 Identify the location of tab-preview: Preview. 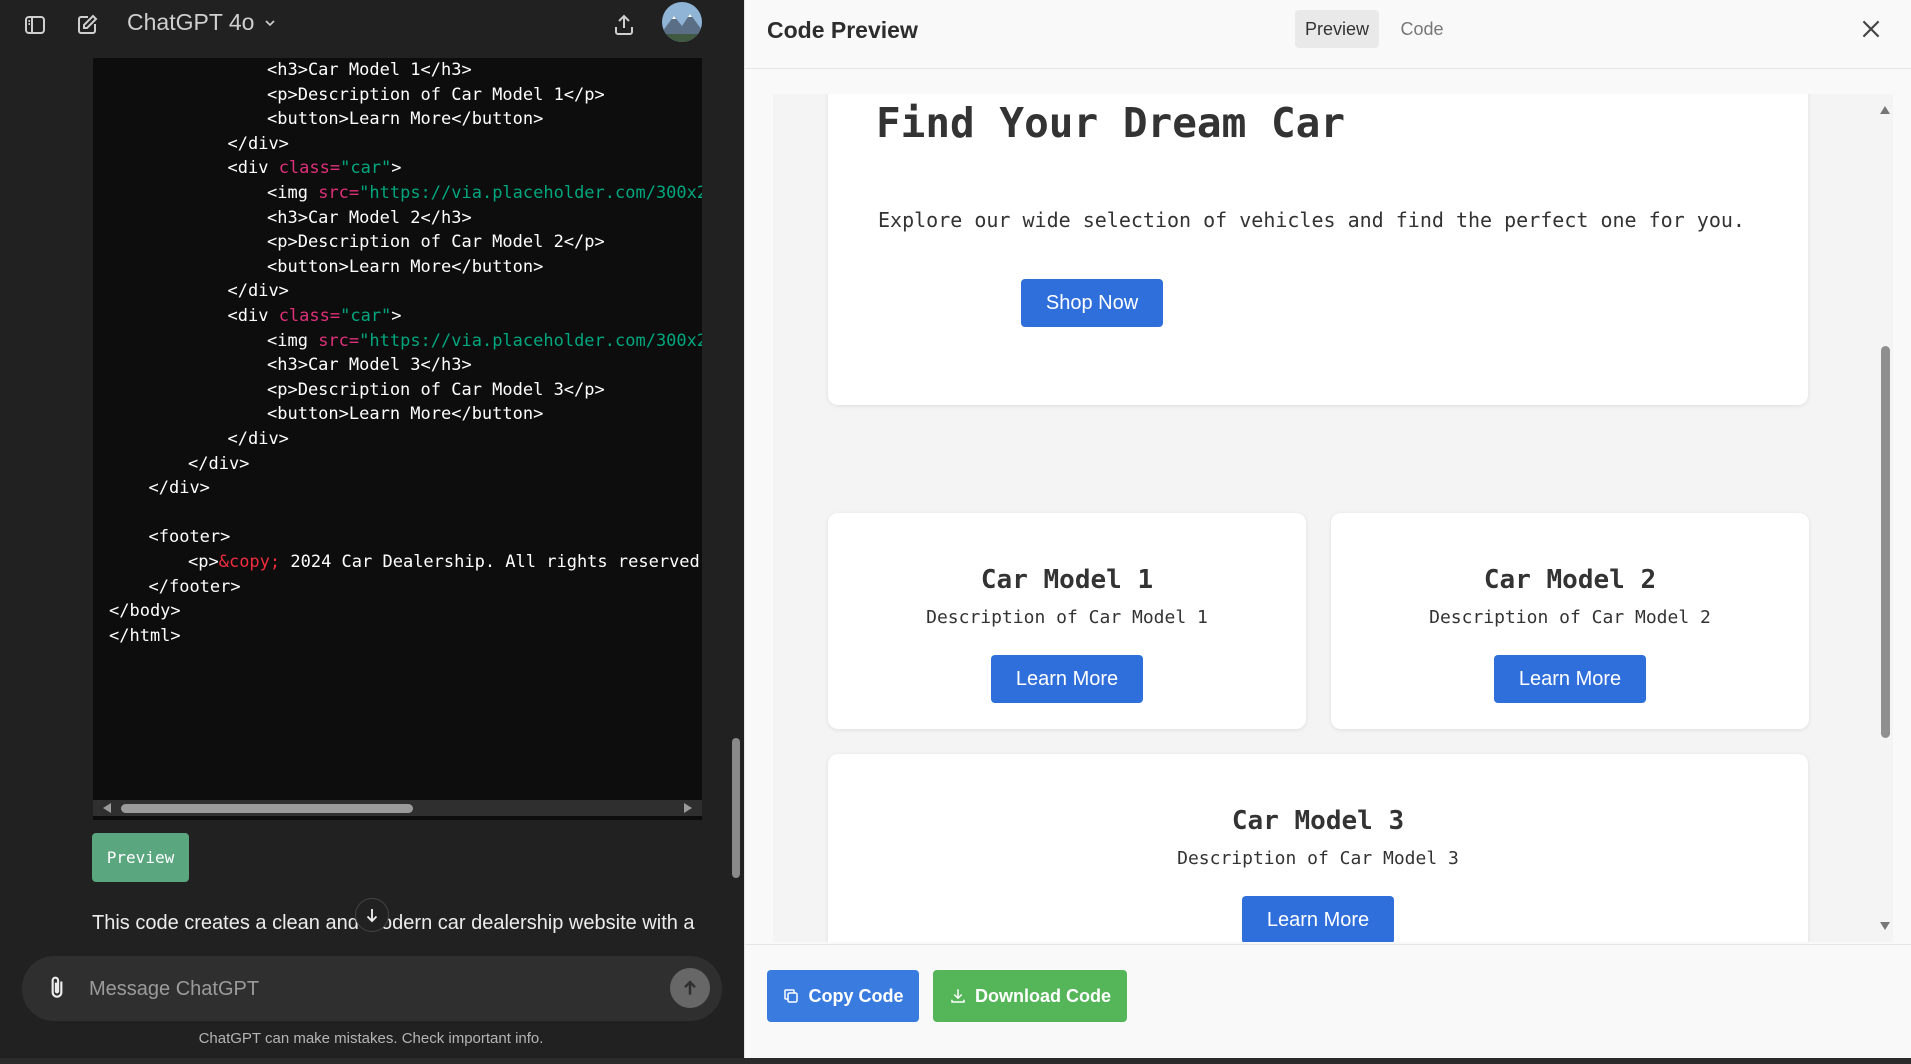
(1337, 29).